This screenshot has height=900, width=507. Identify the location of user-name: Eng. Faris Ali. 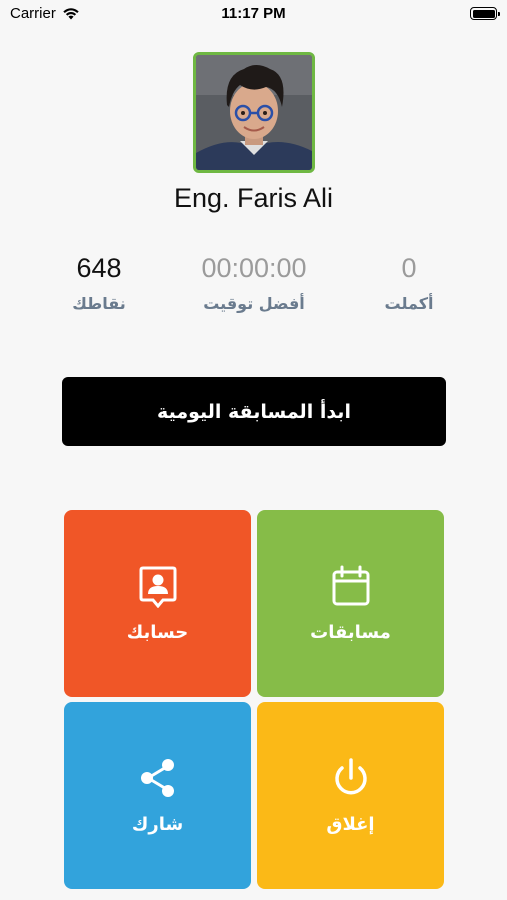
(253, 198).